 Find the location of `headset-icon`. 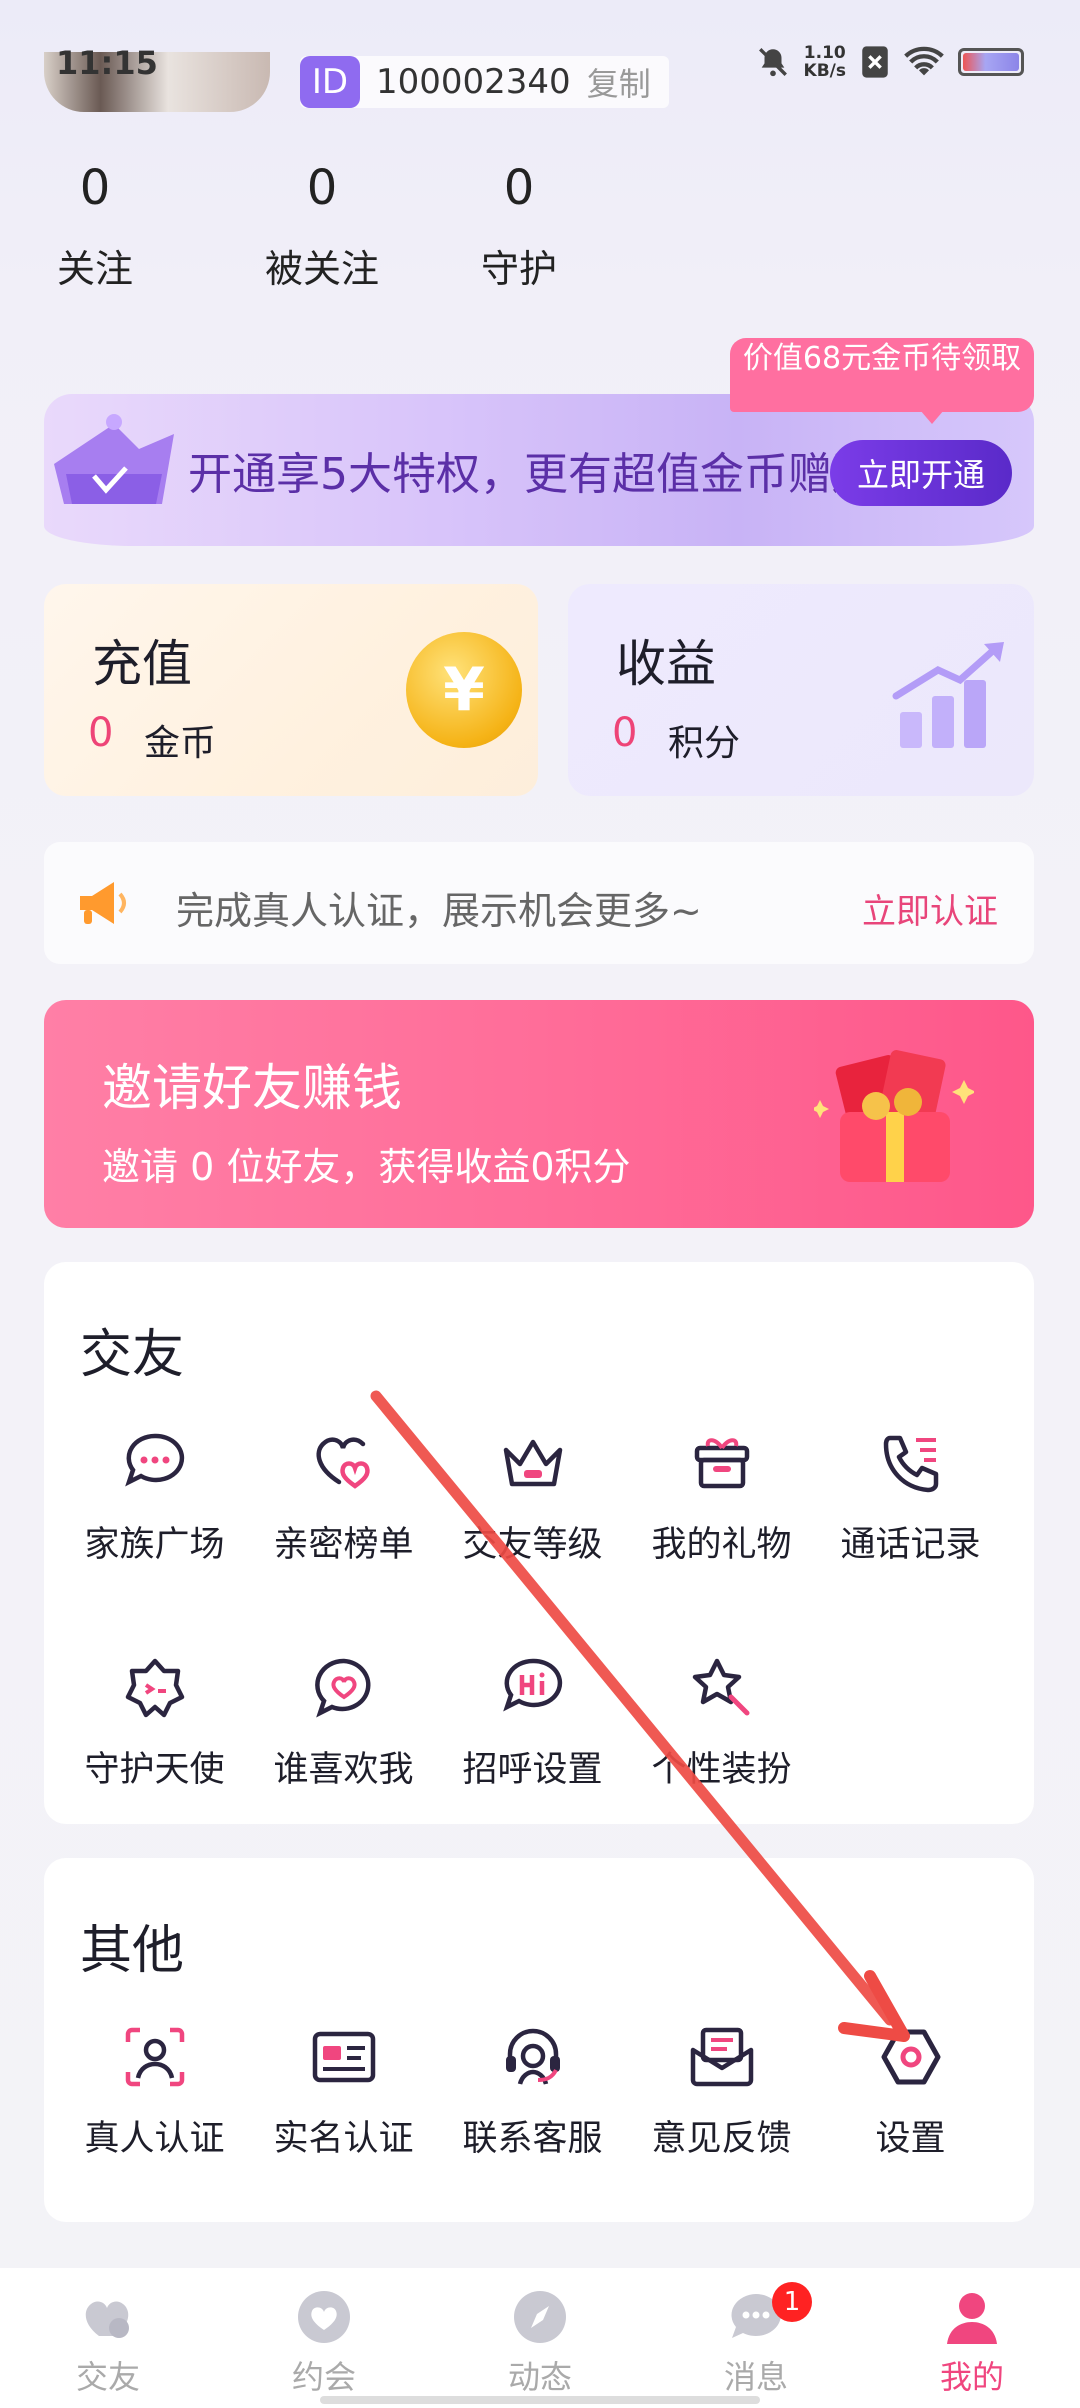

headset-icon is located at coordinates (532, 2056).